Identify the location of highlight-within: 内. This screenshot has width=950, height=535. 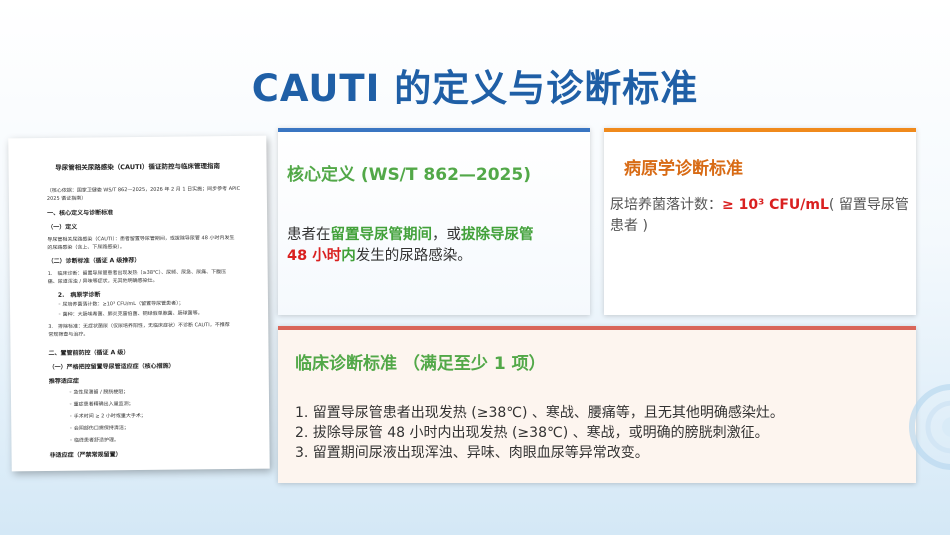
(348, 256).